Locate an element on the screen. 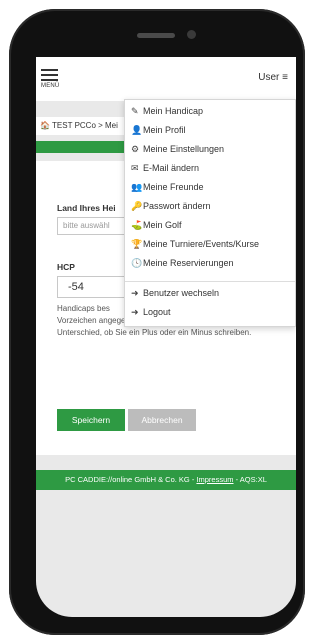  menu-item-change-email: ✉ E-Mail ändern is located at coordinates (165, 168).